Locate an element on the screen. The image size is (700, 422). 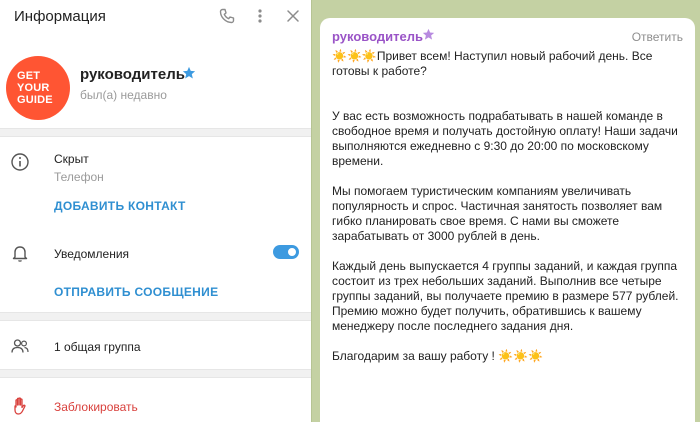
avatar-logo-line: YOUR is located at coordinates (33, 88).